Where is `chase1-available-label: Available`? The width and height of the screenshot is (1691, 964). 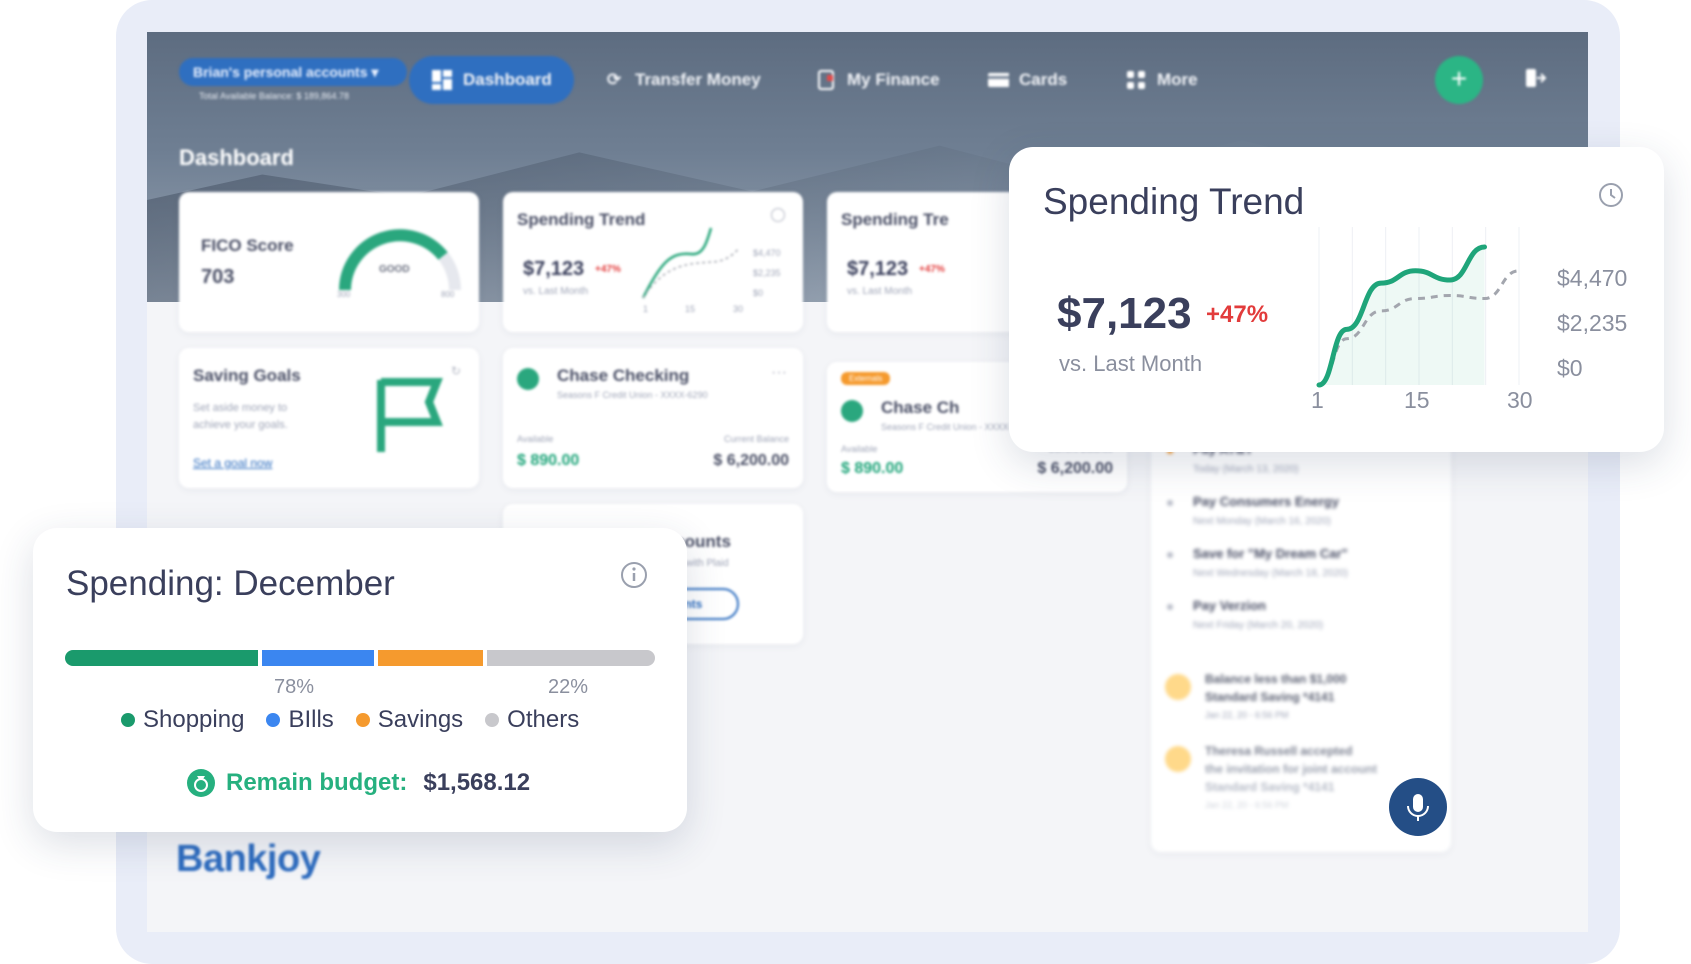 chase1-available-label: Available is located at coordinates (535, 439).